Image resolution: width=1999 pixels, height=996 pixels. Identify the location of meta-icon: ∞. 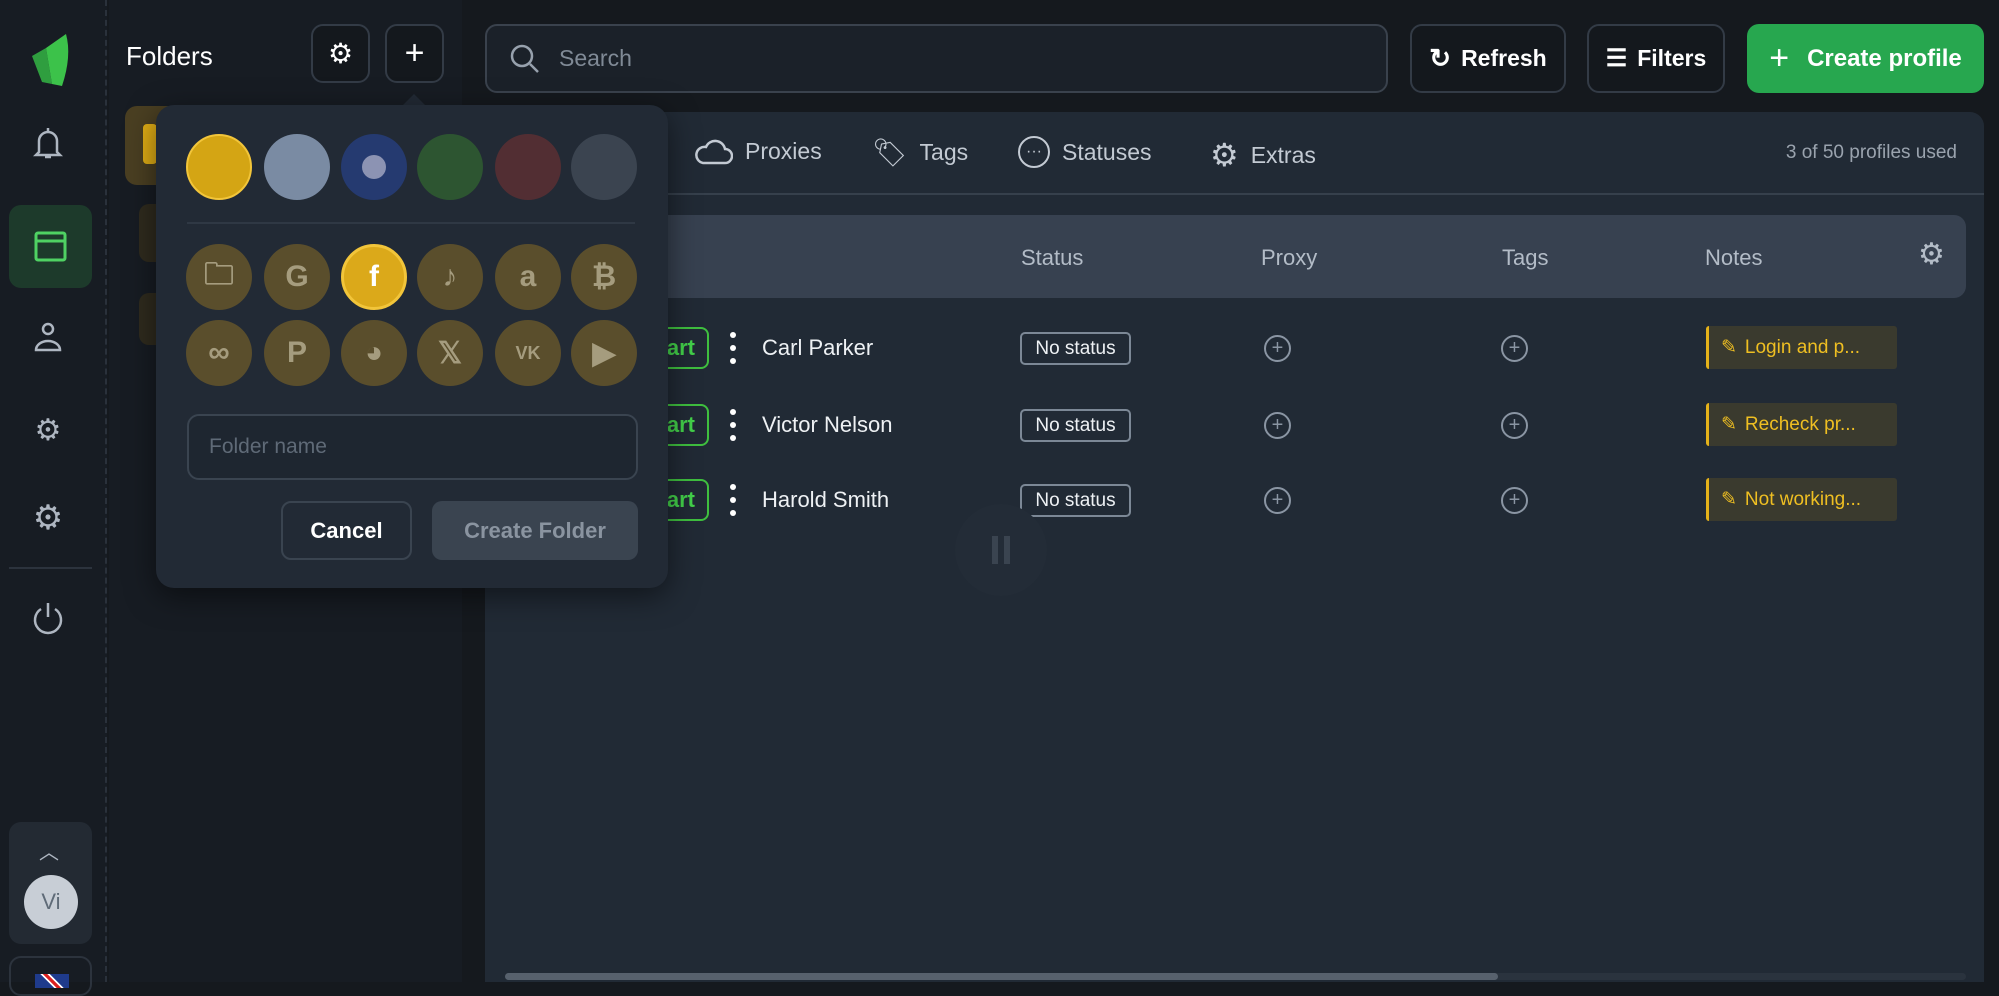
(219, 353).